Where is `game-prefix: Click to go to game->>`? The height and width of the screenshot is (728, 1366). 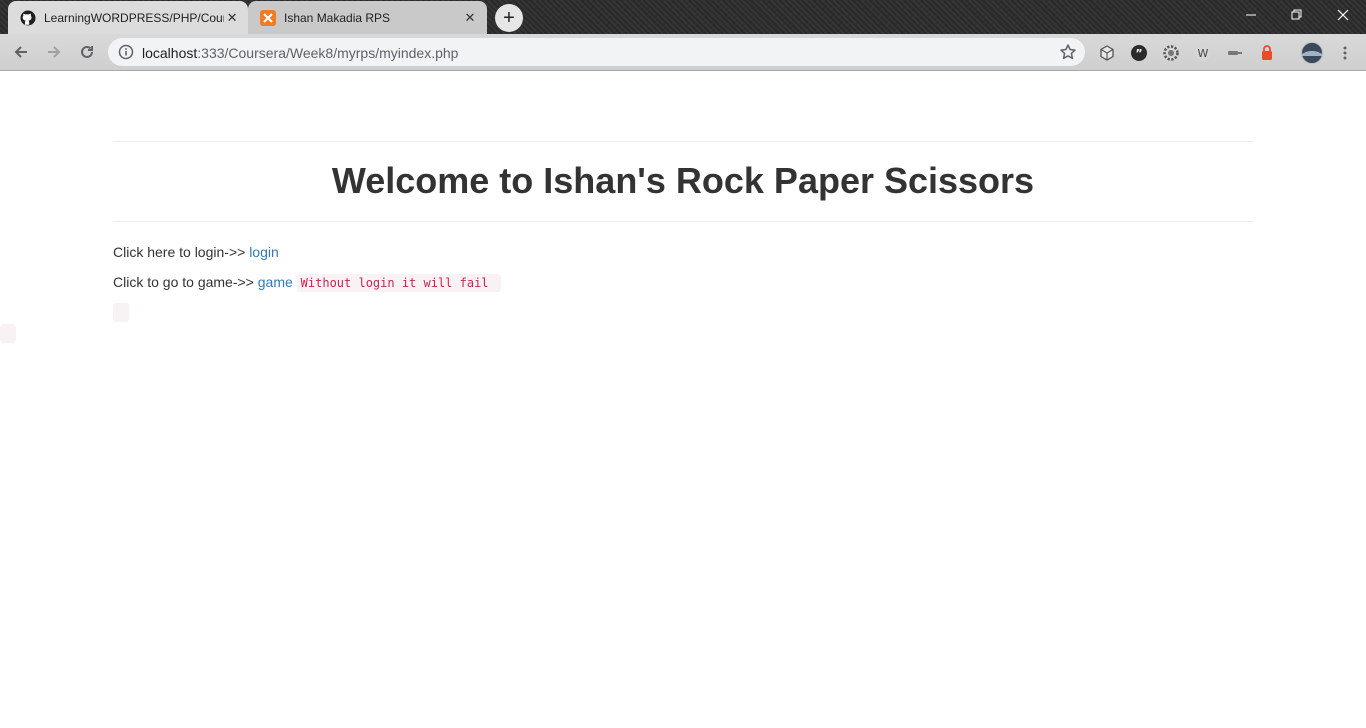 game-prefix: Click to go to game->> is located at coordinates (185, 282).